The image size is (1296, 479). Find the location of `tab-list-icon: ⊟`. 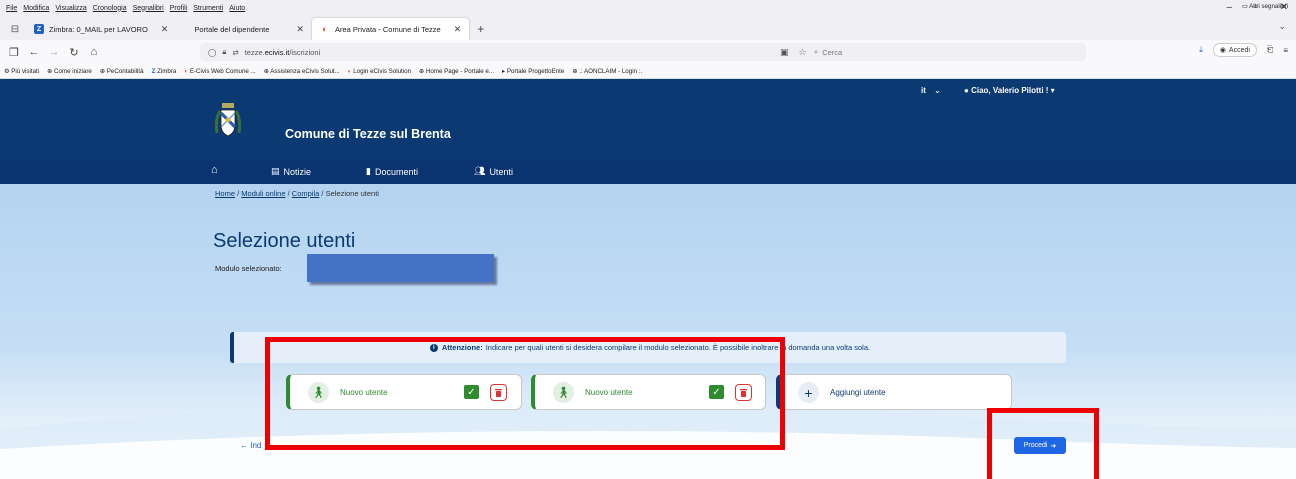

tab-list-icon: ⊟ is located at coordinates (15, 29).